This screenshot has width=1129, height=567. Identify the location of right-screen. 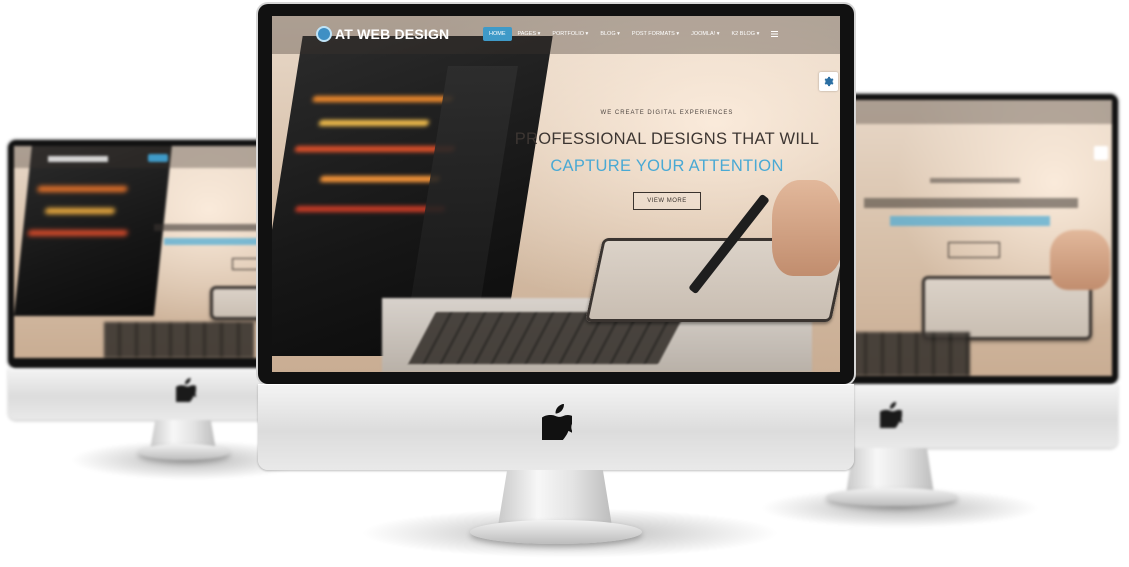
(981, 238).